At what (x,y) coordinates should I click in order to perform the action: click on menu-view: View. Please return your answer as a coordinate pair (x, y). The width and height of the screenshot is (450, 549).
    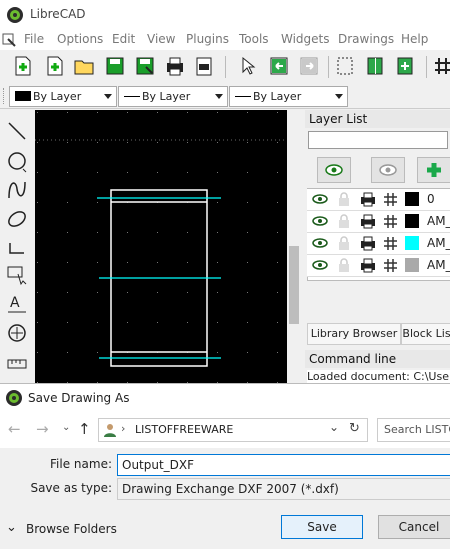
    Looking at the image, I should click on (161, 39).